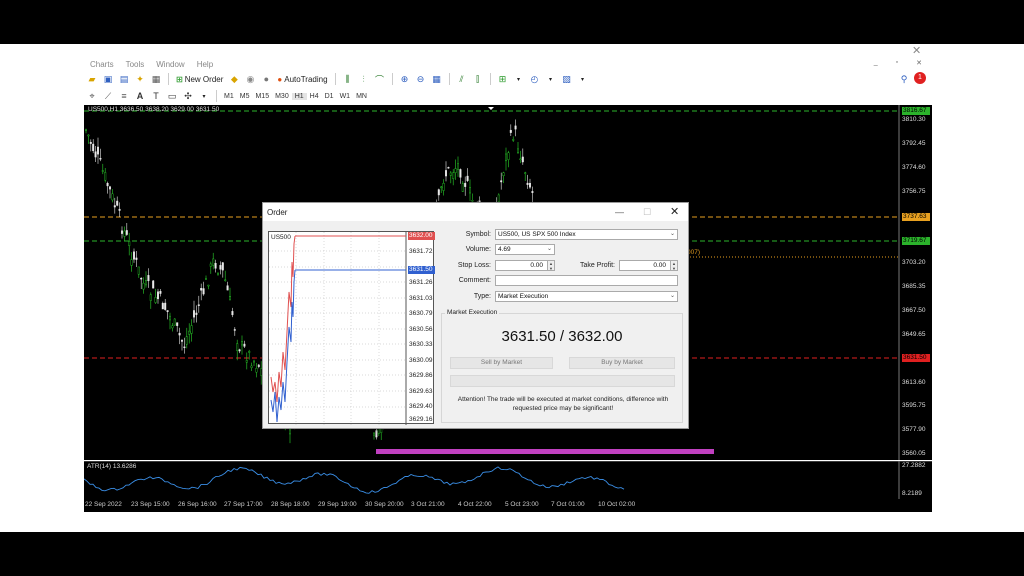  I want to click on menu-window: Window, so click(170, 64).